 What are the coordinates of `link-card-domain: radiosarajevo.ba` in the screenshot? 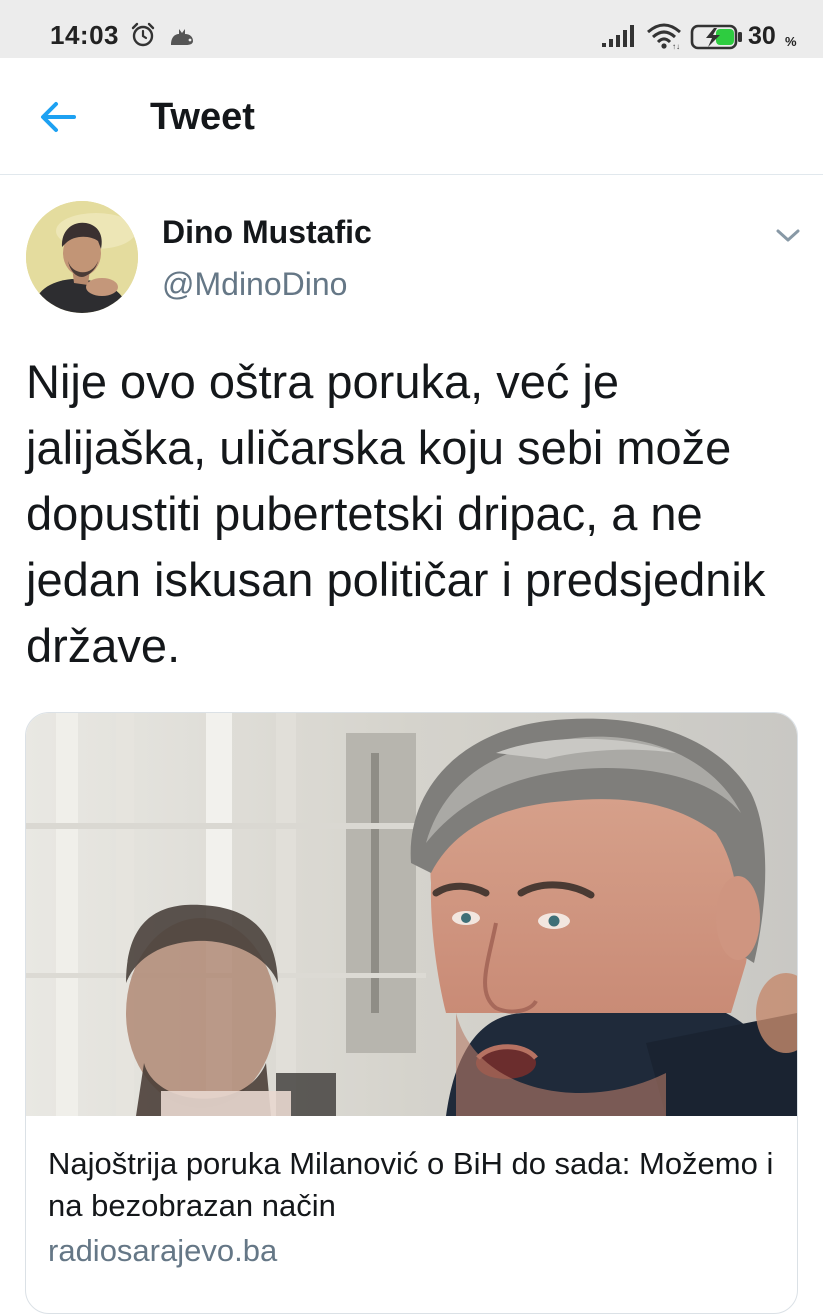 It's located at (163, 1250).